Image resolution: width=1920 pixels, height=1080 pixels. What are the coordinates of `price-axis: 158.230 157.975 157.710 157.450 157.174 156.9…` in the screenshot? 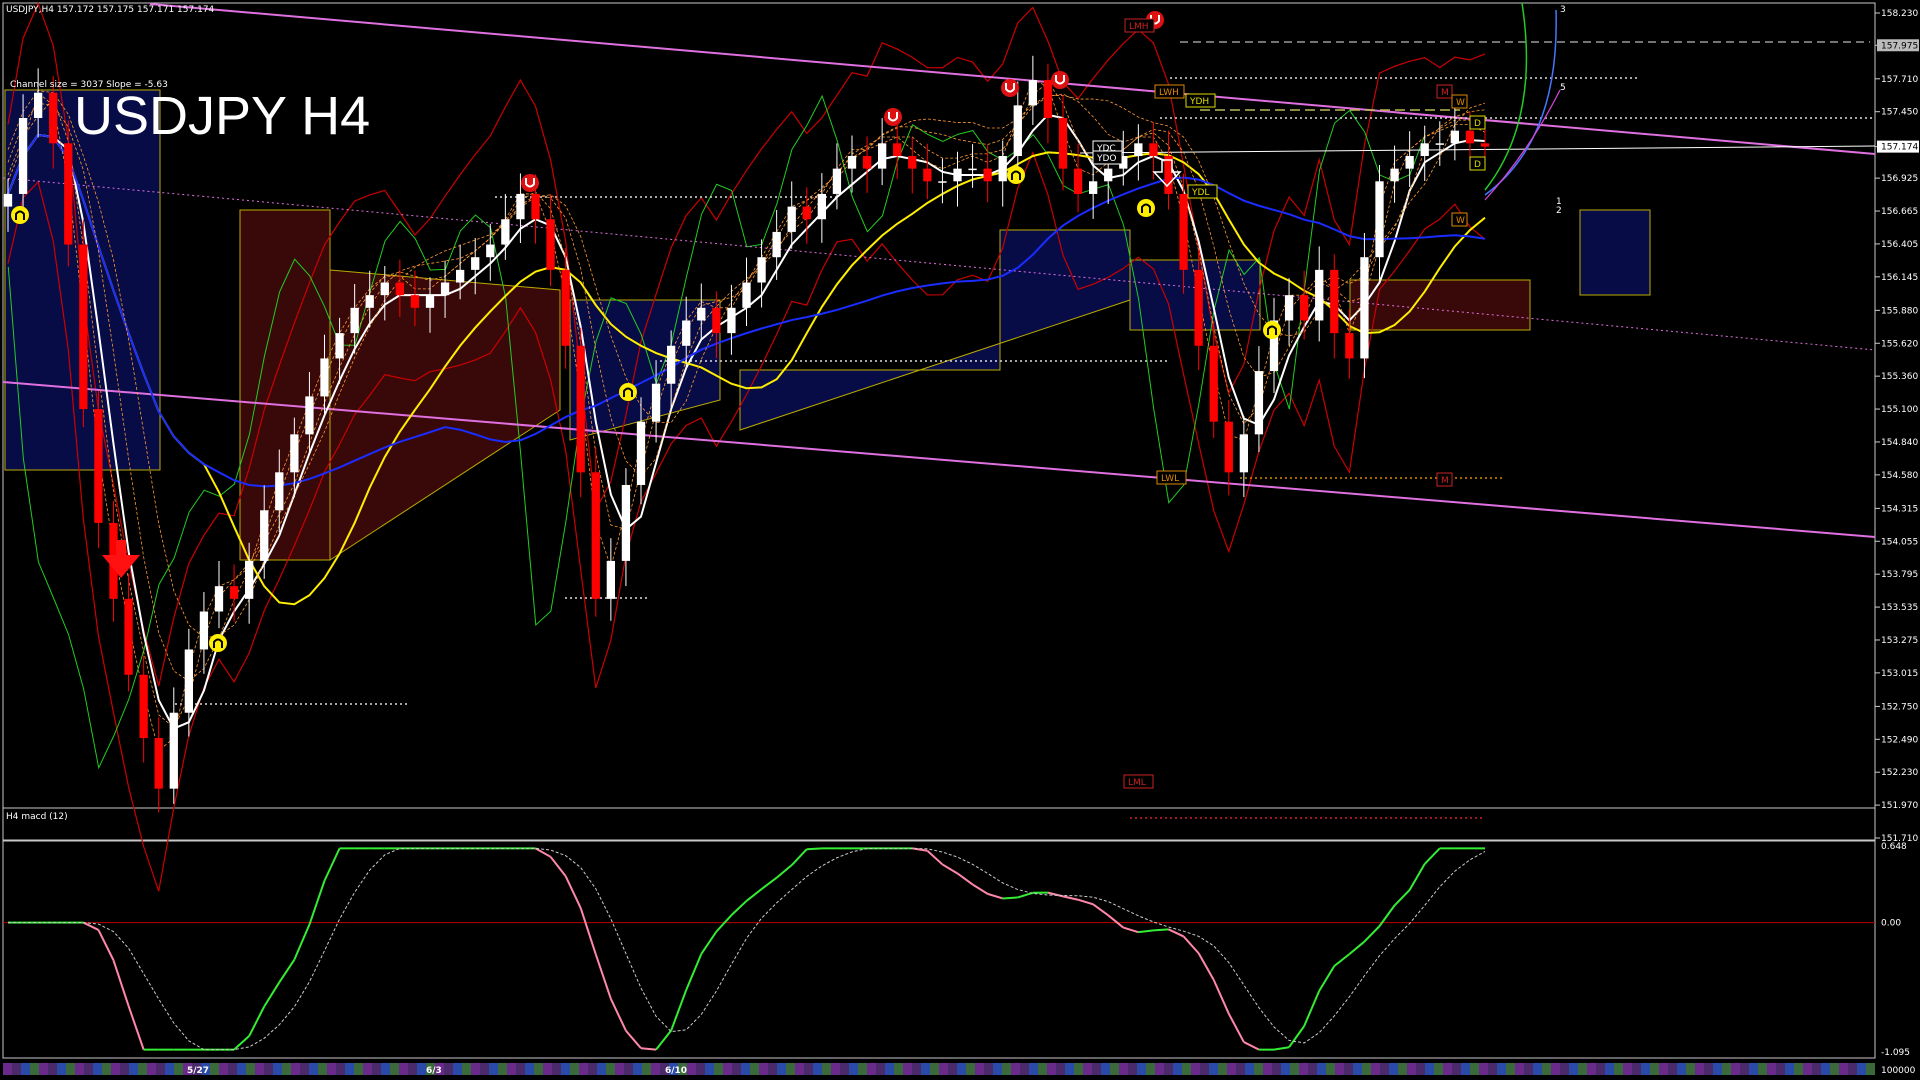 It's located at (1897, 426).